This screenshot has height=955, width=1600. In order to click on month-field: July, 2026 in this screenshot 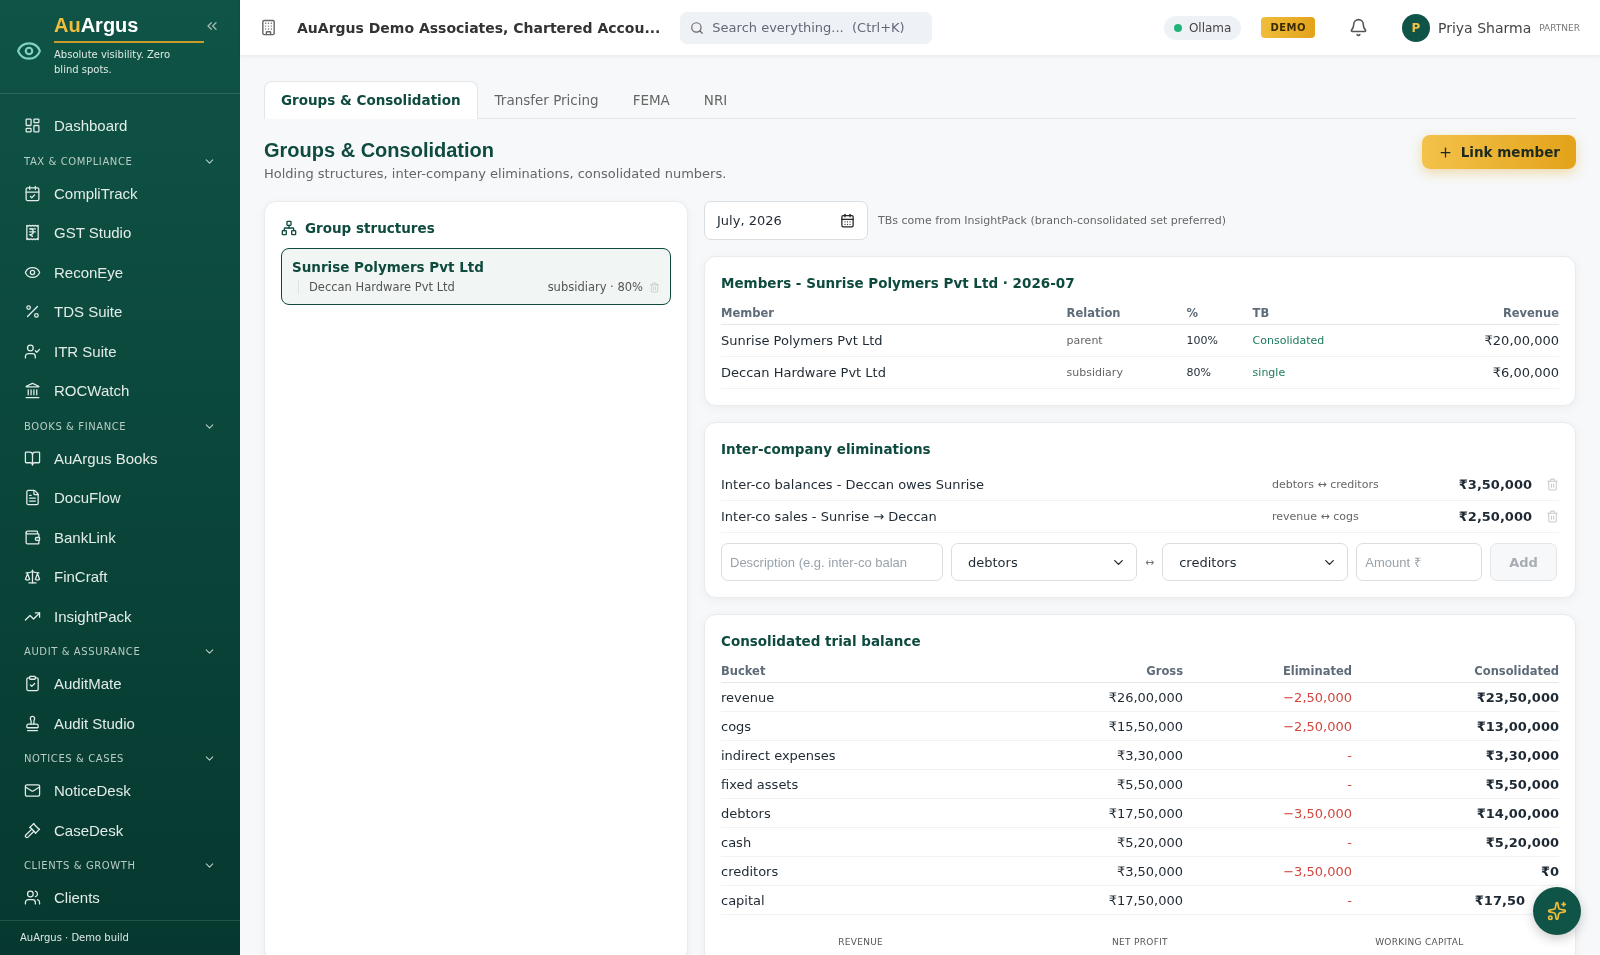, I will do `click(786, 220)`.